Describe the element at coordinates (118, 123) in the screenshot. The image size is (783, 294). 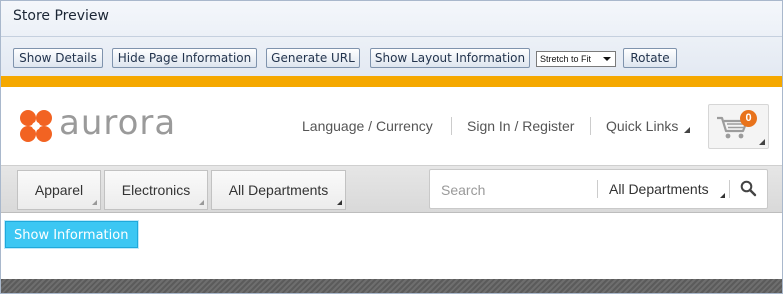
I see `logo-wordmark: aurora` at that location.